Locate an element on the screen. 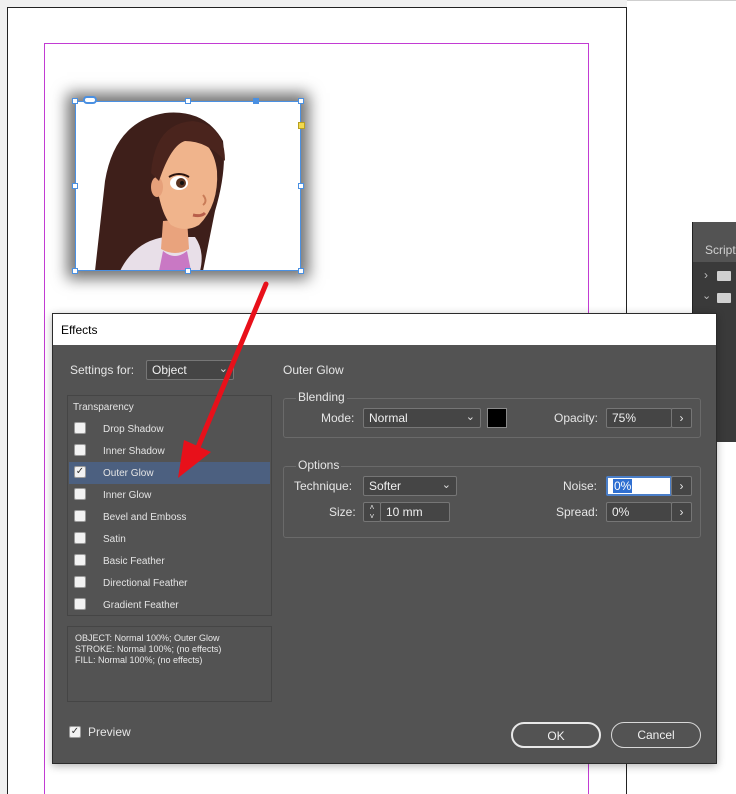 The width and height of the screenshot is (736, 794). effect-item-label: Inner Glow is located at coordinates (127, 495).